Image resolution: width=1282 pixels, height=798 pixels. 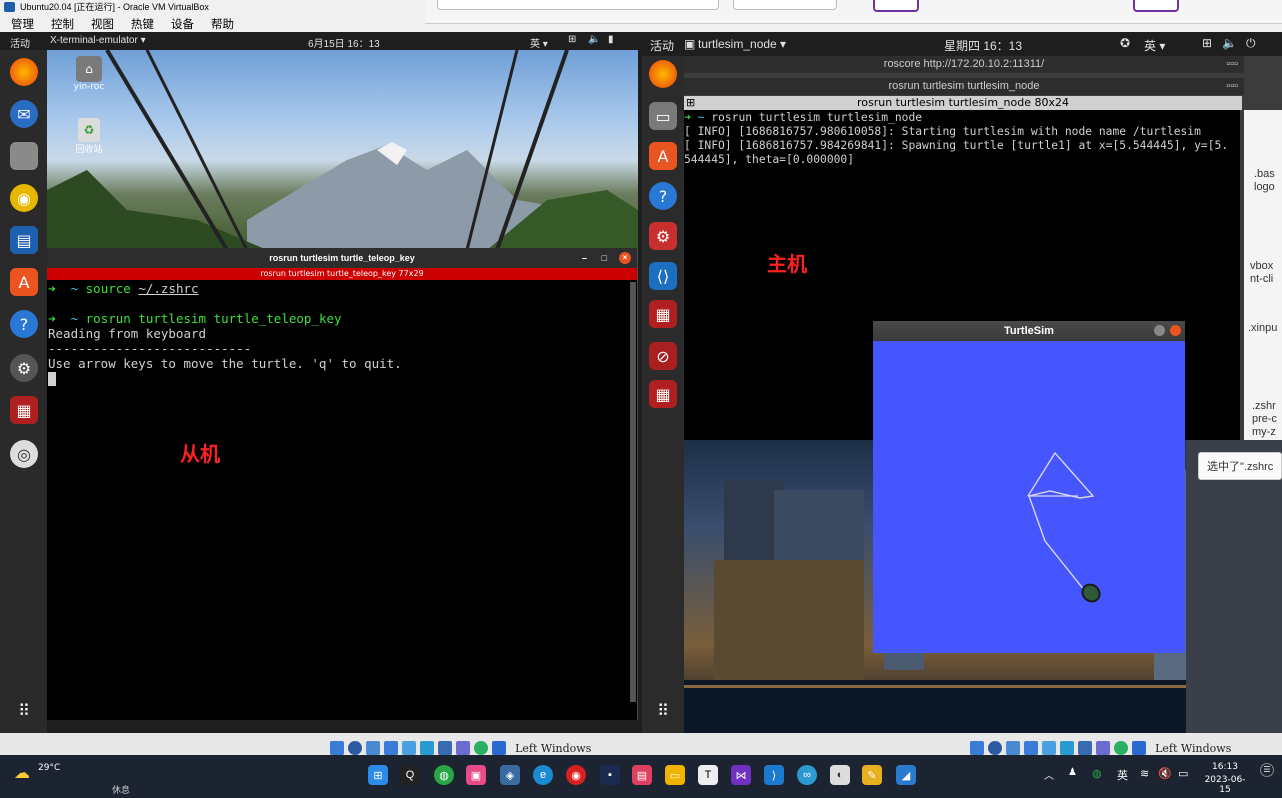 What do you see at coordinates (344, 42) in the screenshot?
I see `clock: 6月15日 16：13` at bounding box center [344, 42].